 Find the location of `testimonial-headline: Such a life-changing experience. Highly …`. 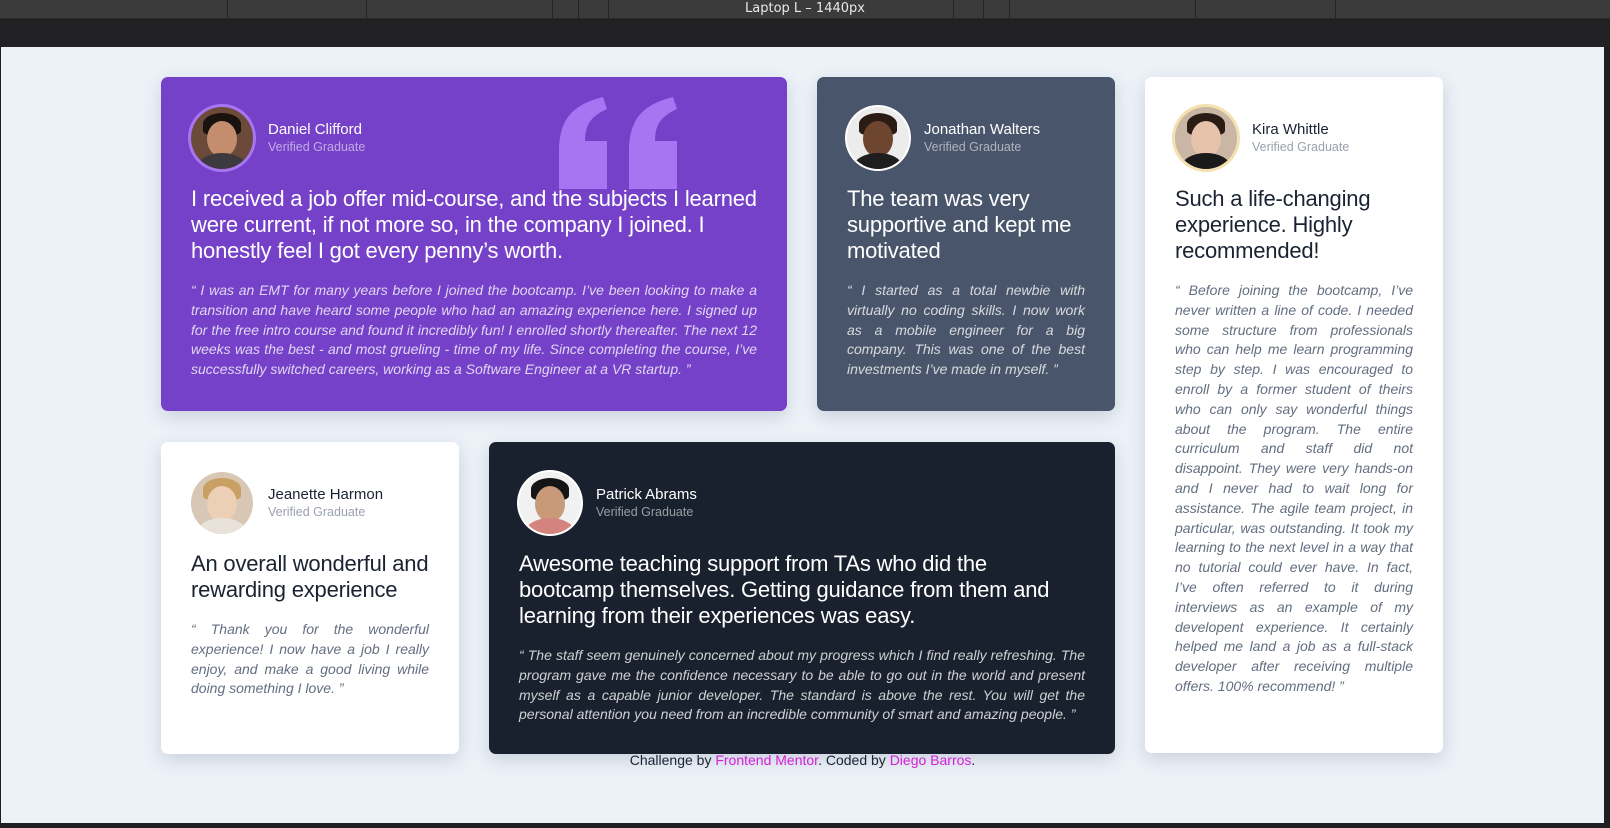

testimonial-headline: Such a life-changing experience. Highly … is located at coordinates (1273, 224).